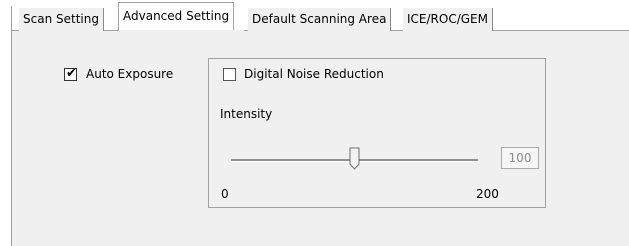 This screenshot has width=629, height=246. I want to click on digital-noise-reduction-label: Digital Noise Reduction, so click(314, 74).